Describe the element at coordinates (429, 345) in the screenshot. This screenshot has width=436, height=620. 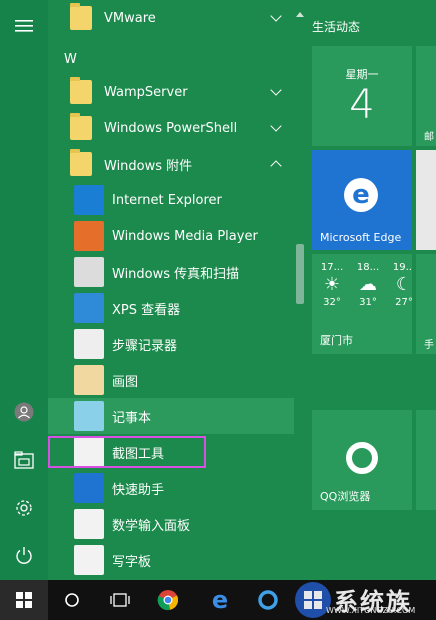
I see `partial-tile-label: 手` at that location.